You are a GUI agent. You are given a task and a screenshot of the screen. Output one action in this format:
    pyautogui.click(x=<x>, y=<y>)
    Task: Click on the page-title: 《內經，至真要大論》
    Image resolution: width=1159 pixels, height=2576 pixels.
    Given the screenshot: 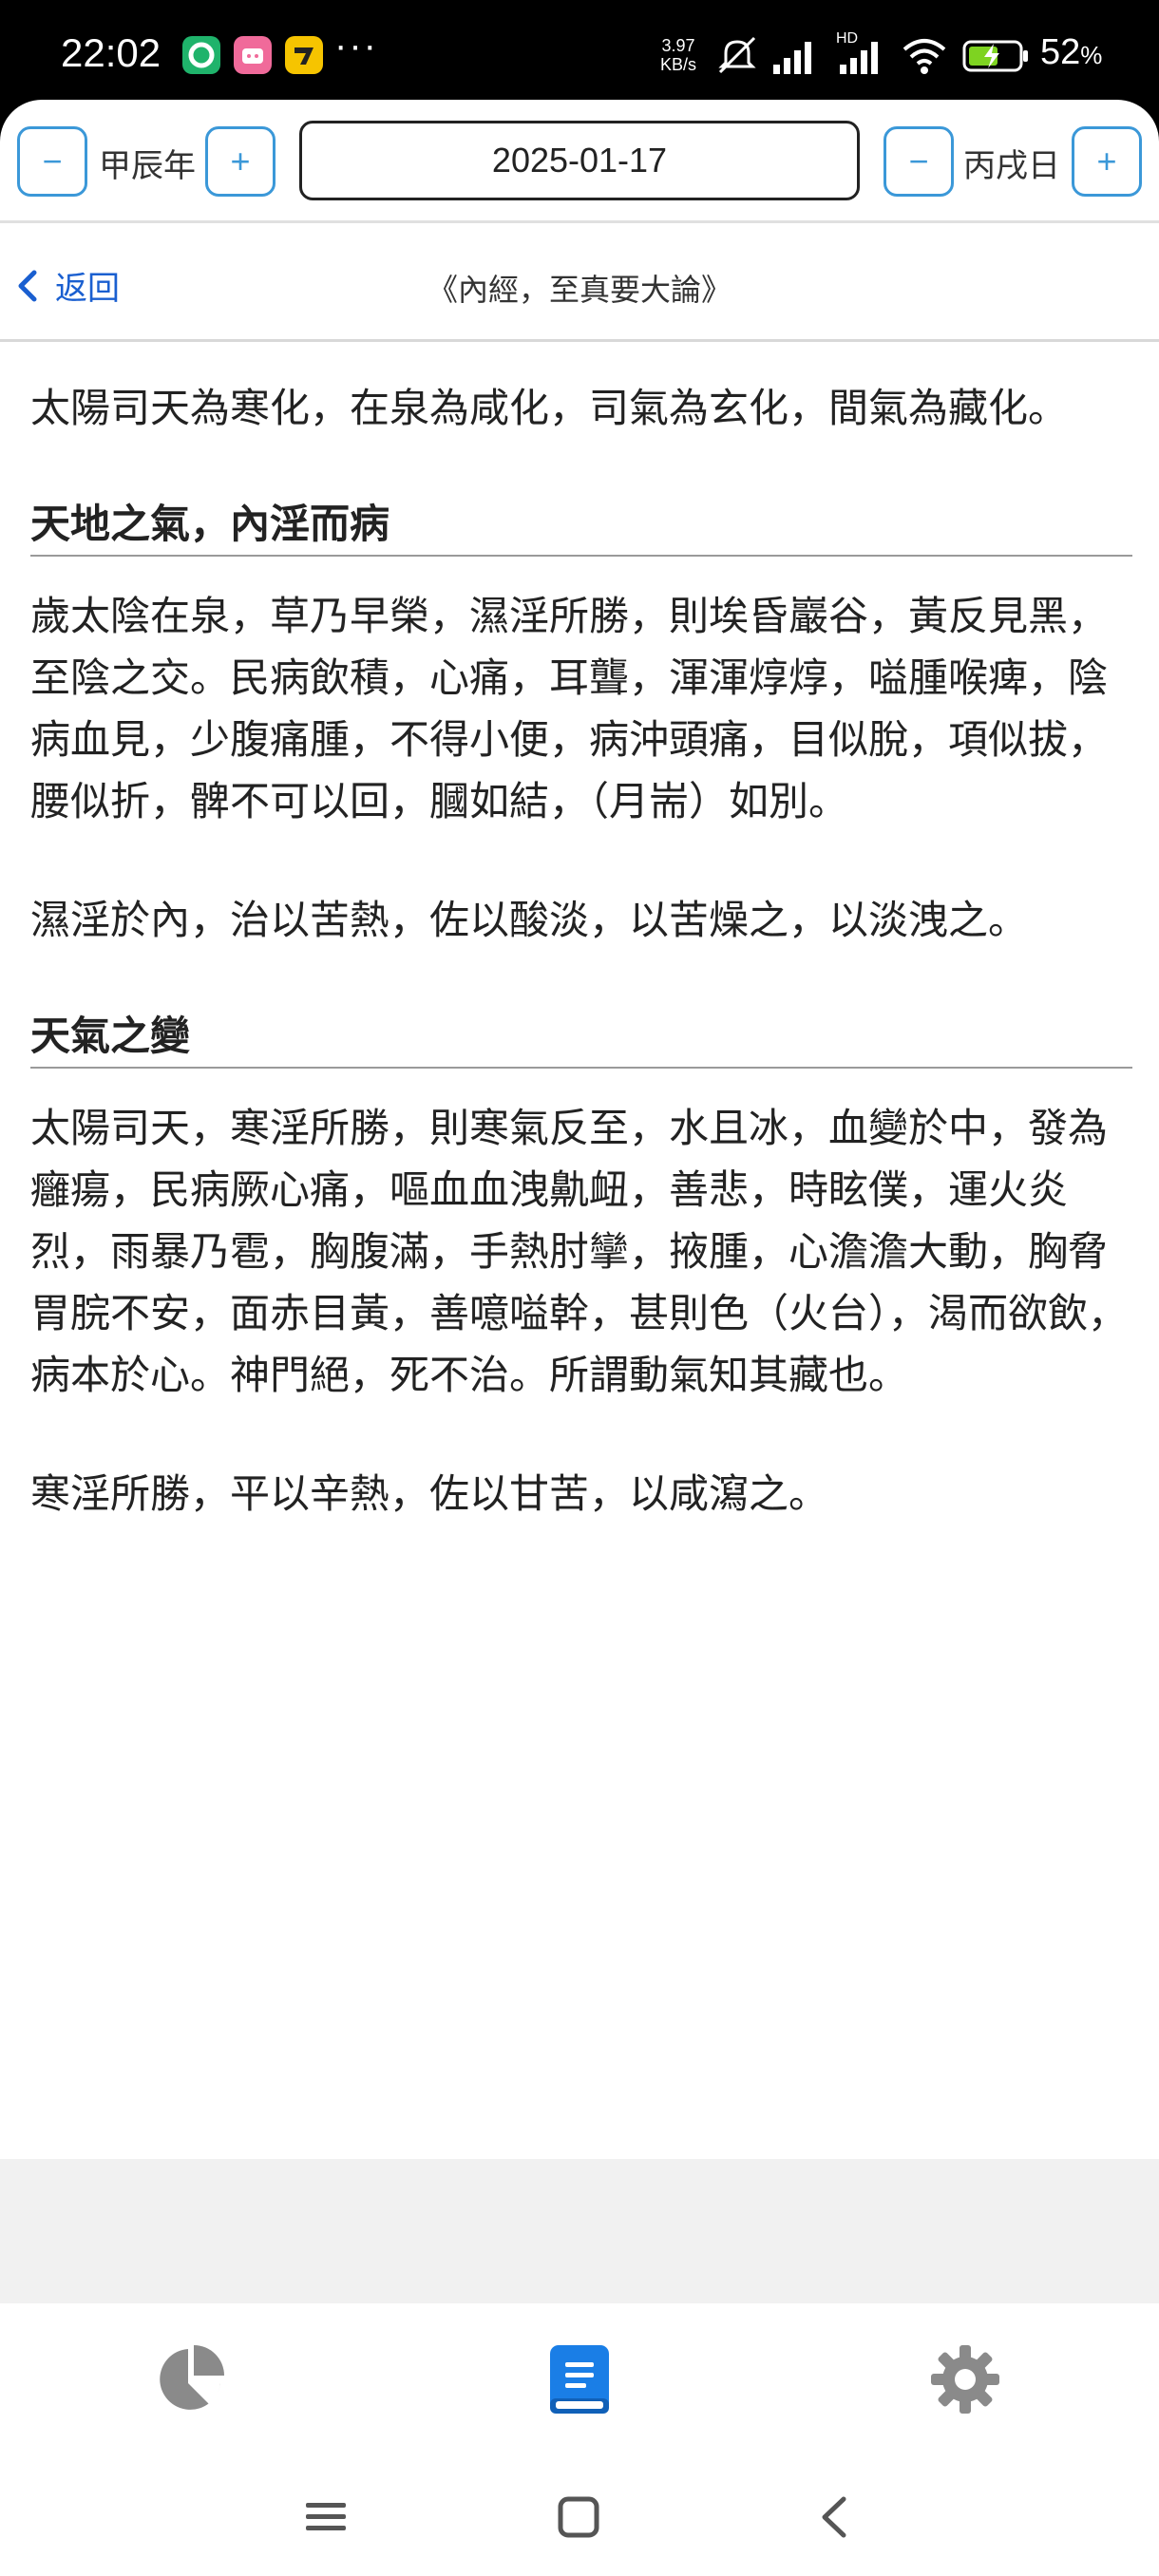 What is the action you would take?
    pyautogui.click(x=579, y=290)
    